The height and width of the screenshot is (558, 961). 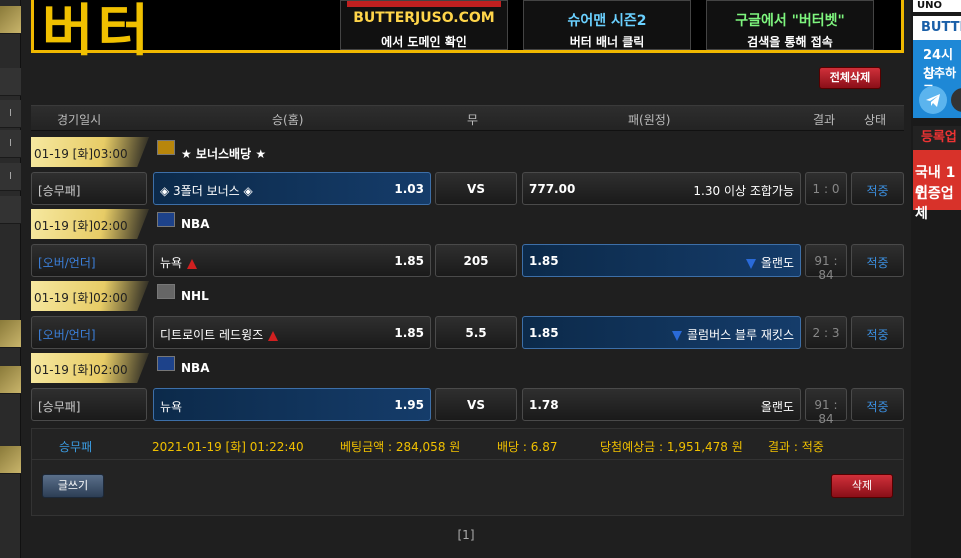 What do you see at coordinates (467, 224) in the screenshot?
I see `league-row: 01-19 [화]02:00 NBA` at bounding box center [467, 224].